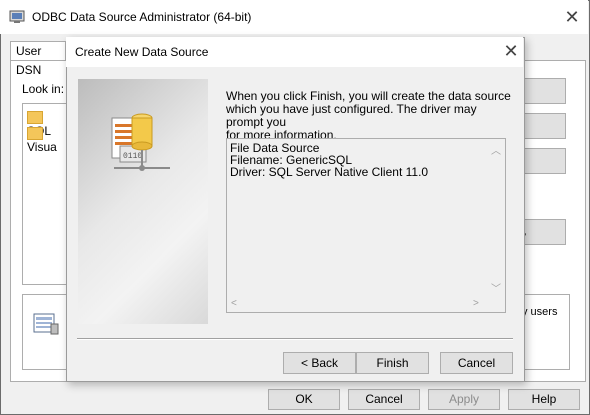  Describe the element at coordinates (476, 303) in the screenshot. I see `scroll-right-icon: >` at that location.